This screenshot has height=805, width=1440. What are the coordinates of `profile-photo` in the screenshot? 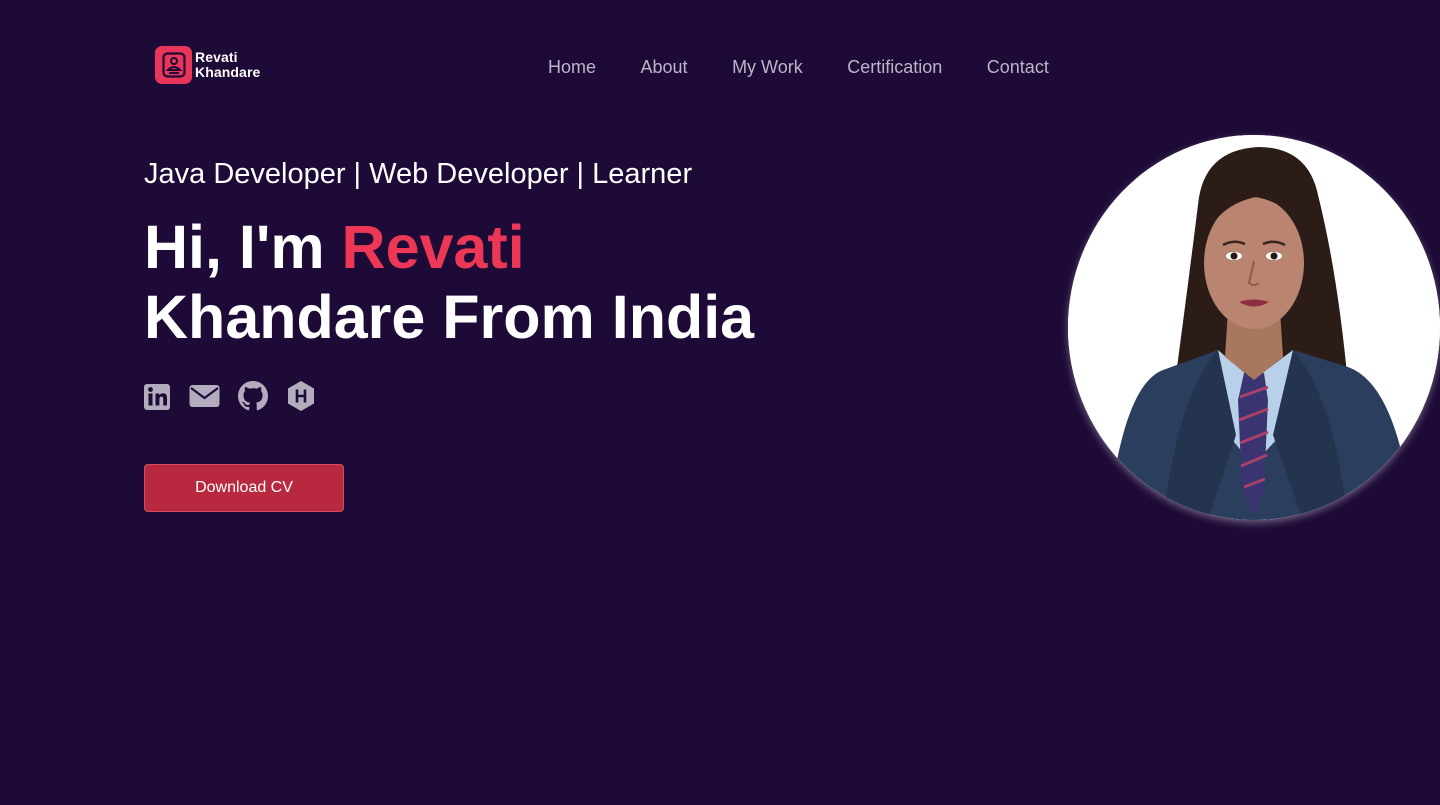 It's located at (1254, 327).